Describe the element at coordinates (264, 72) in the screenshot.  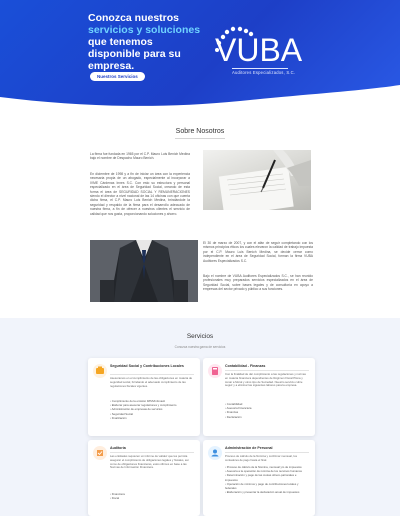
I see `logo-subtitle: Auditores Especializados, S.C.` at that location.